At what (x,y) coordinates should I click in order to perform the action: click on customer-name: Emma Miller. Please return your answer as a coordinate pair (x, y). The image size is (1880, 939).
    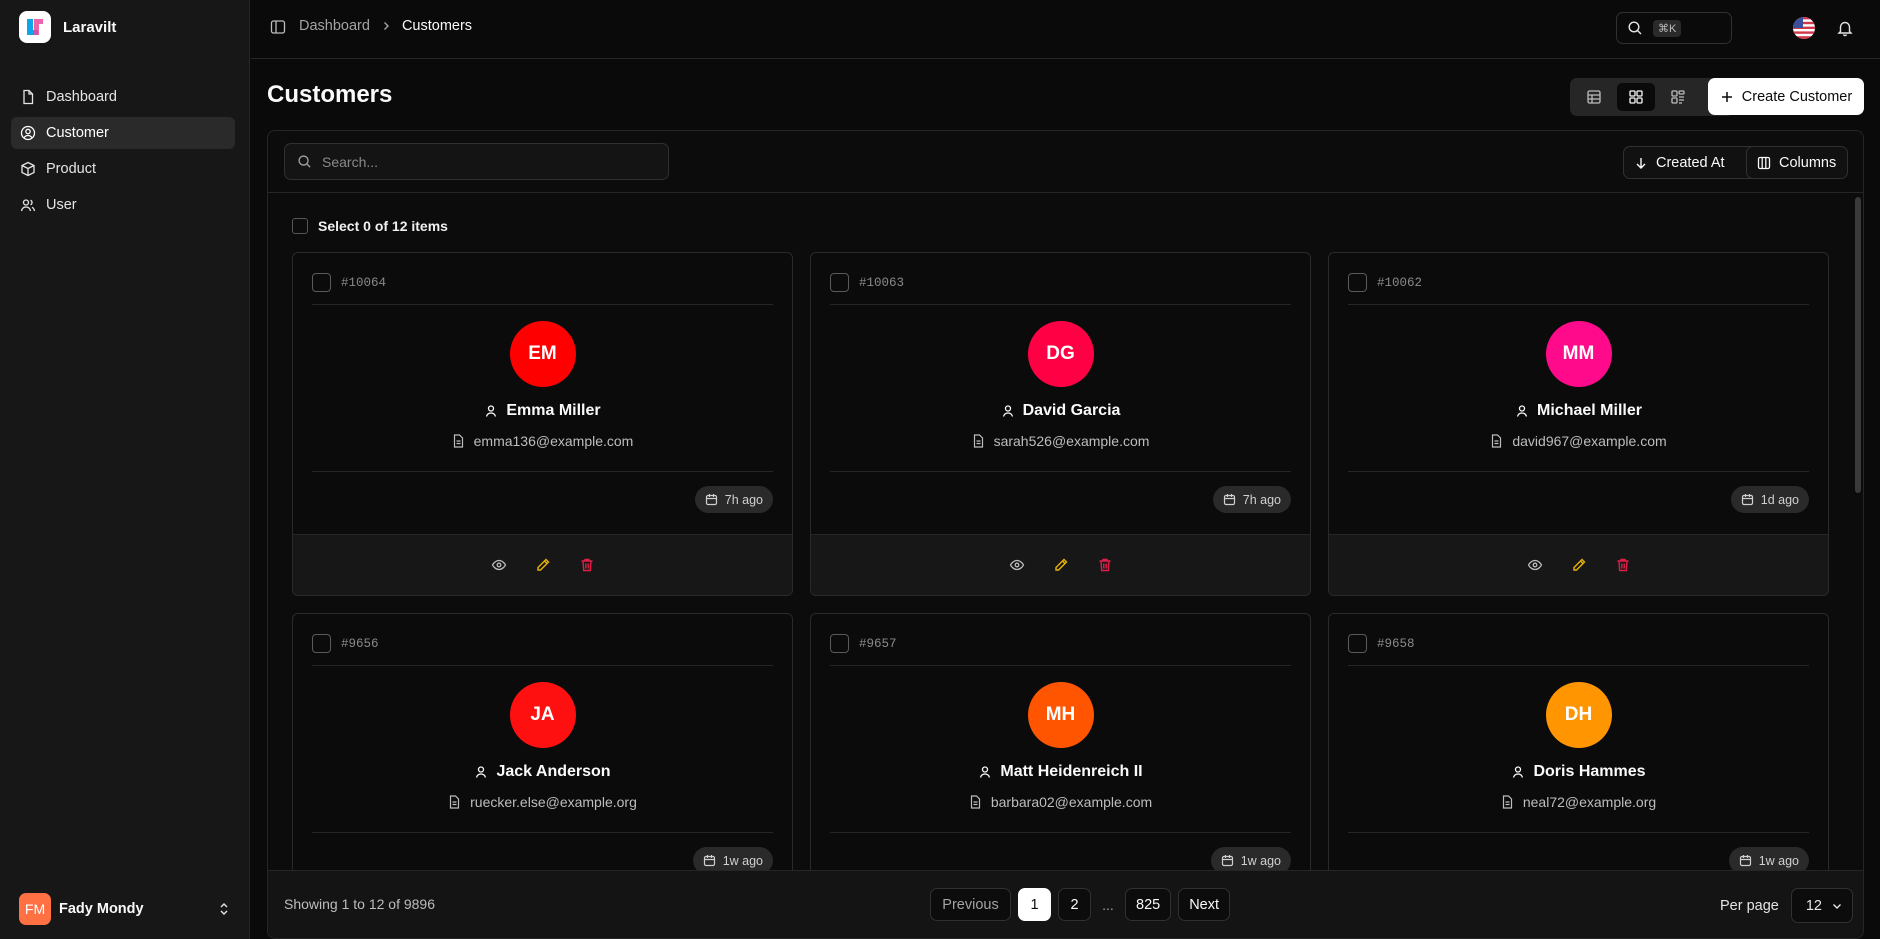
    Looking at the image, I should click on (553, 410).